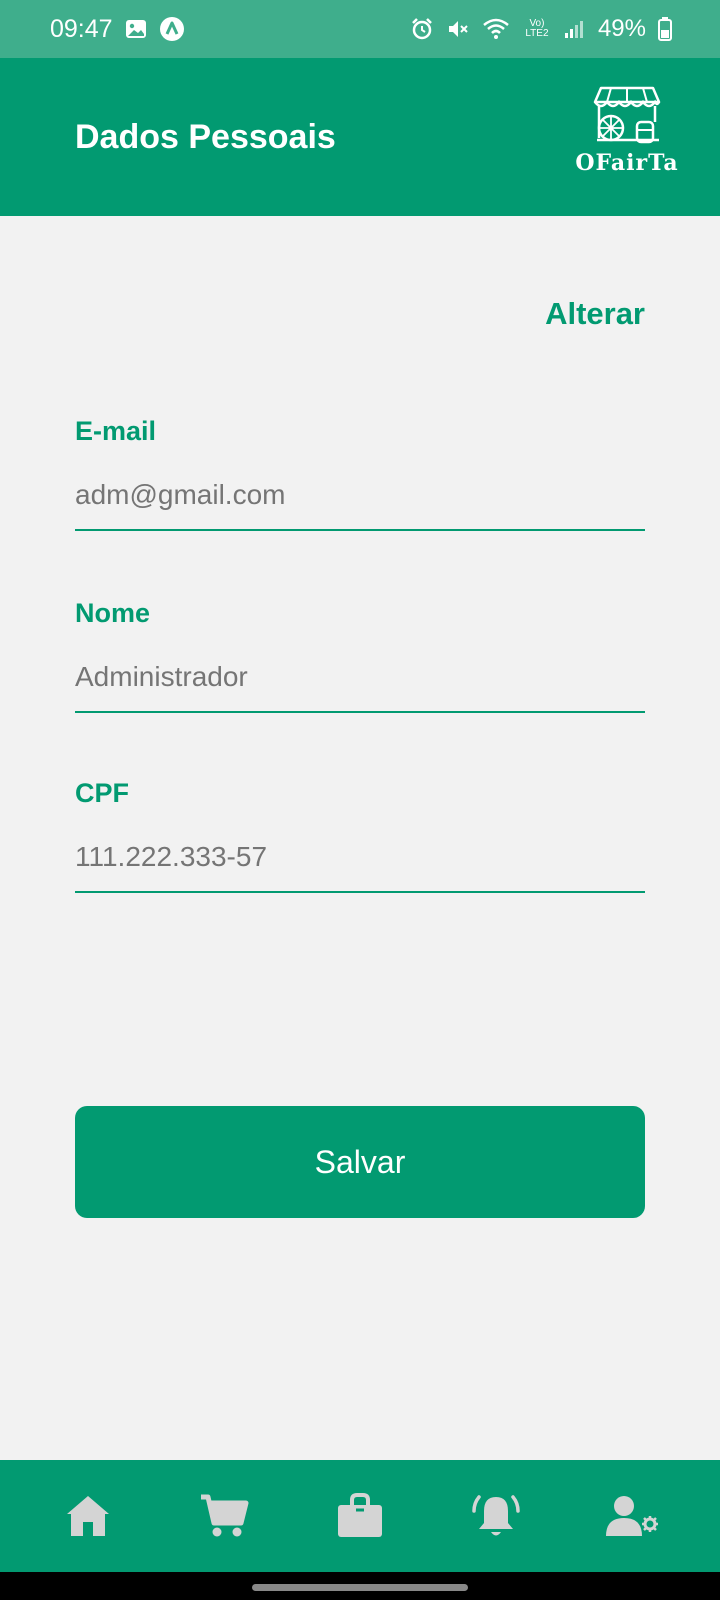 This screenshot has height=1600, width=720. Describe the element at coordinates (102, 793) in the screenshot. I see `cpf-label: CPF` at that location.